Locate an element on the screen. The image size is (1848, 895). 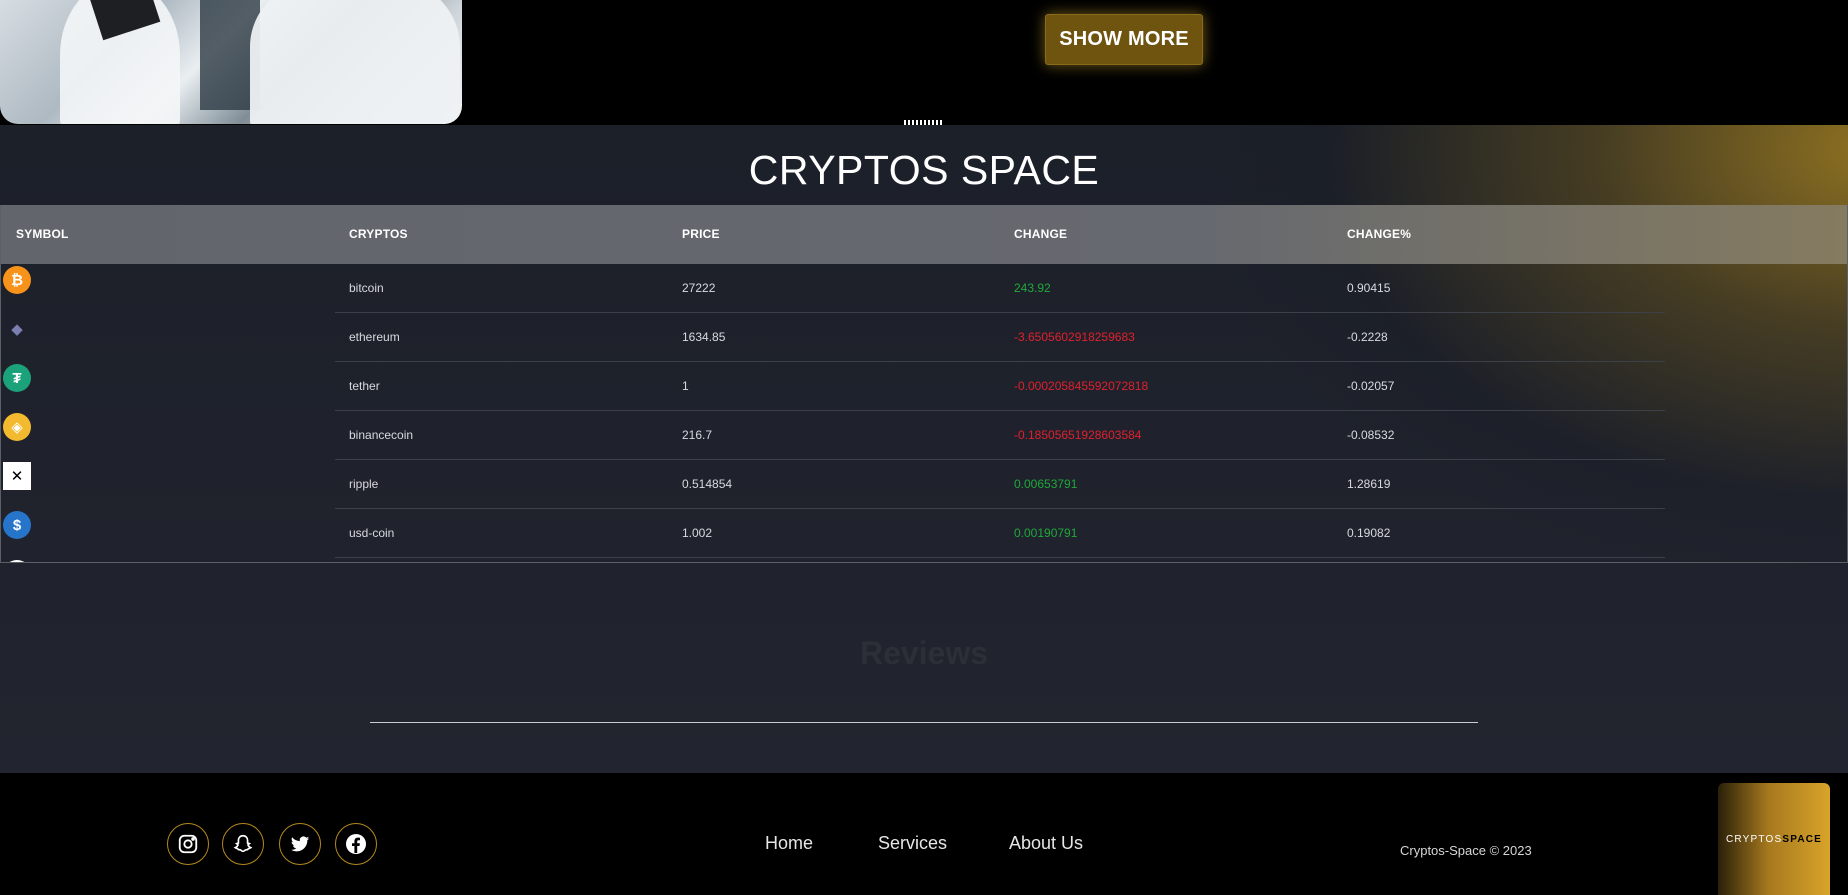
instagram-icon is located at coordinates (188, 844).